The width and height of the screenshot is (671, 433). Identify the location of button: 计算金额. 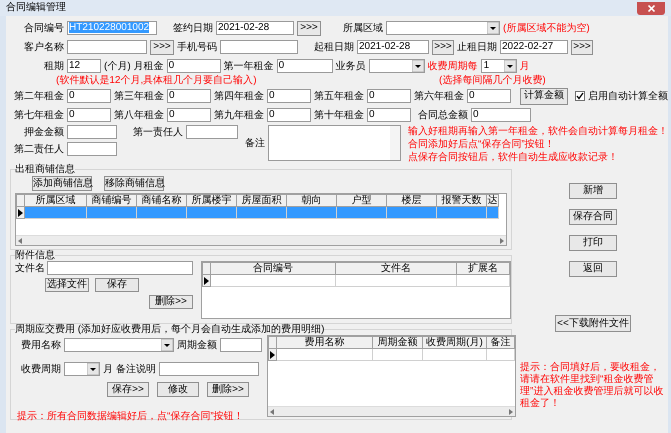
(544, 96).